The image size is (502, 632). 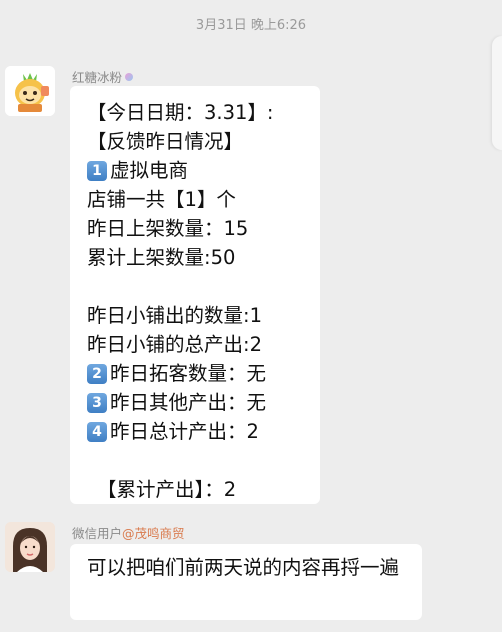 What do you see at coordinates (188, 402) in the screenshot?
I see `message-line-text: 昨日其他产出：无` at bounding box center [188, 402].